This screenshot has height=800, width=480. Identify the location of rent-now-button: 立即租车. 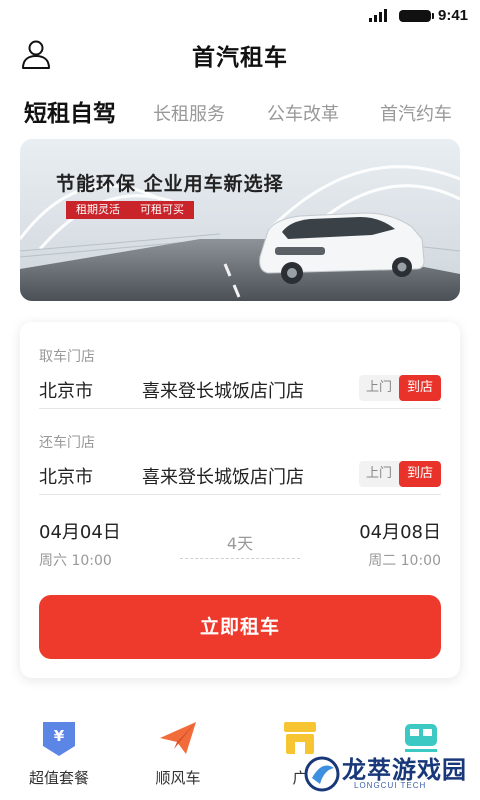
(240, 627).